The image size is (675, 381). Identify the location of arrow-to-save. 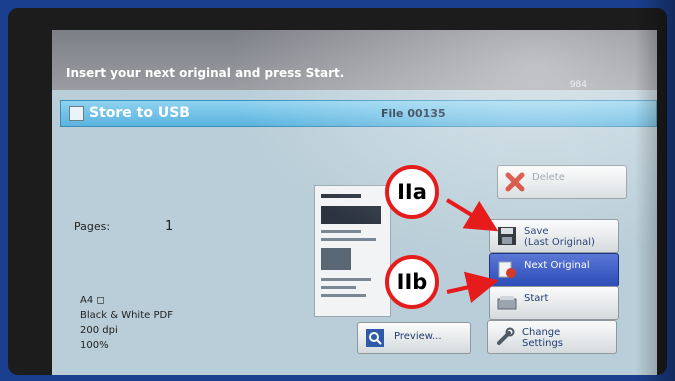
(472, 215).